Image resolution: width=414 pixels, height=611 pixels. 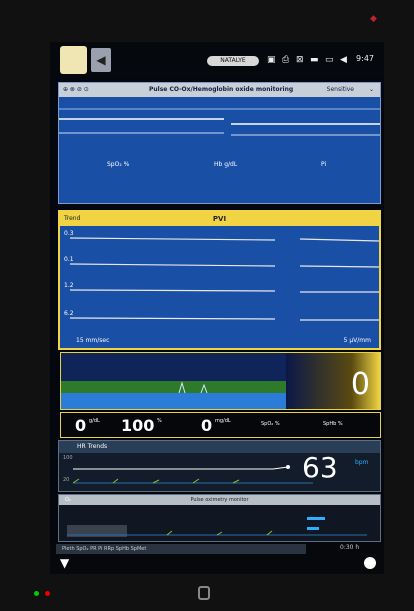 What do you see at coordinates (270, 424) in the screenshot?
I see `readout-label: SpO₂ %` at bounding box center [270, 424].